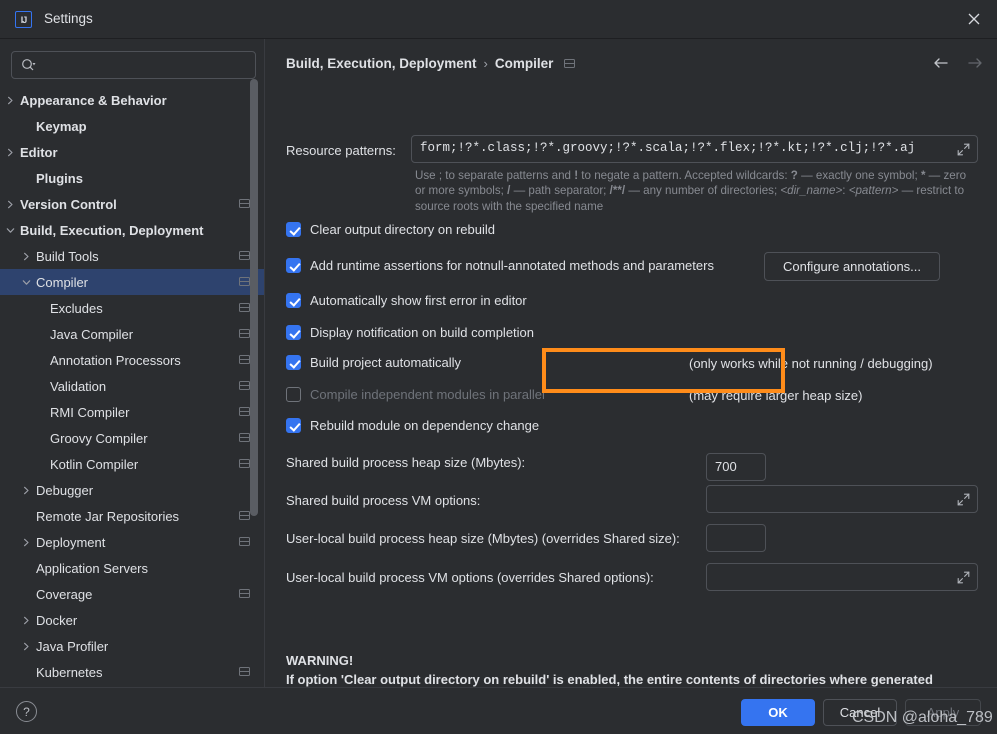  Describe the element at coordinates (943, 712) in the screenshot. I see `apply-button: Apply` at that location.